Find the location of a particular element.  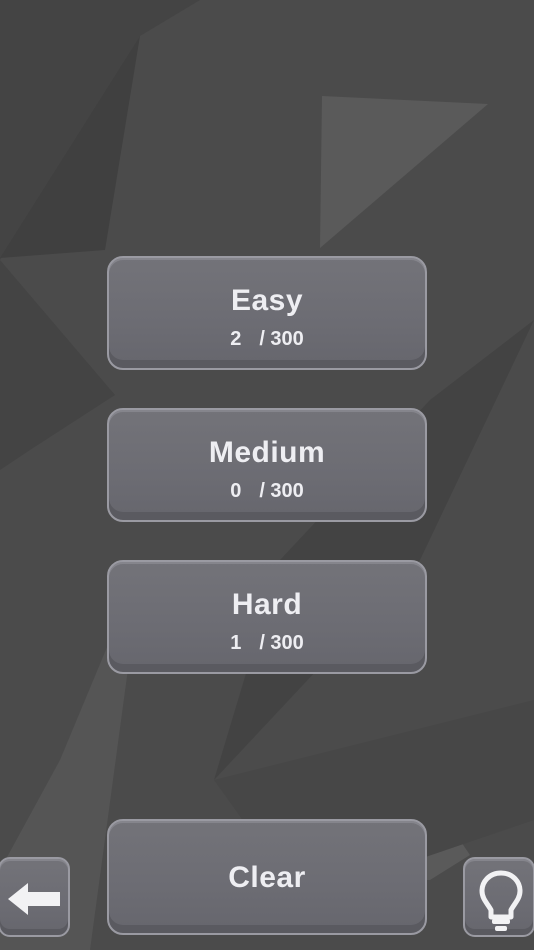

medium-progress: 0 / 300 is located at coordinates (267, 491).